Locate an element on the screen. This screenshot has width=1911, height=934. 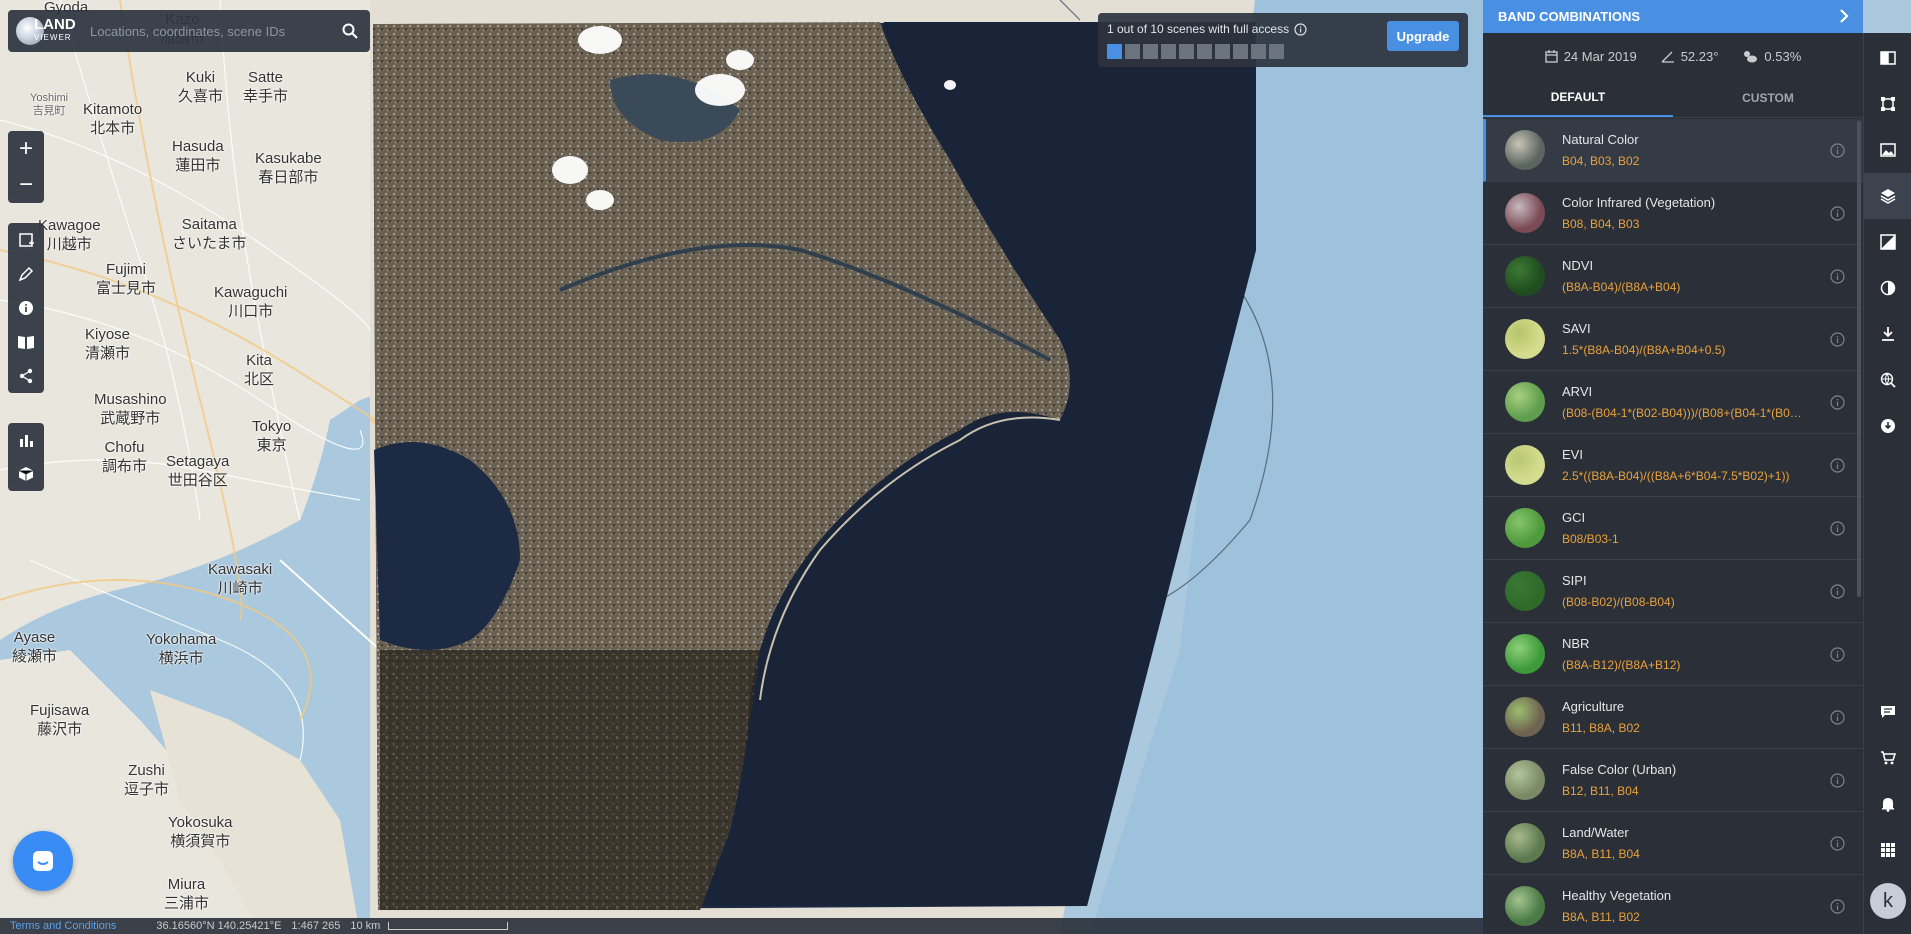
cursor-coordinates: 36.16560°N 140.25421°E is located at coordinates (219, 926).